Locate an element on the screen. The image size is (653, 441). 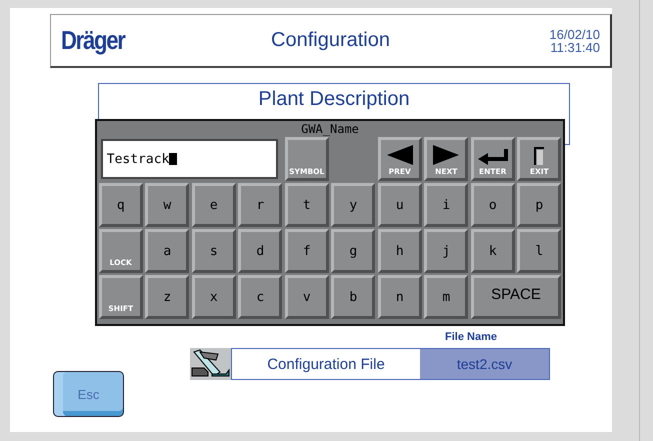
key: a is located at coordinates (167, 251).